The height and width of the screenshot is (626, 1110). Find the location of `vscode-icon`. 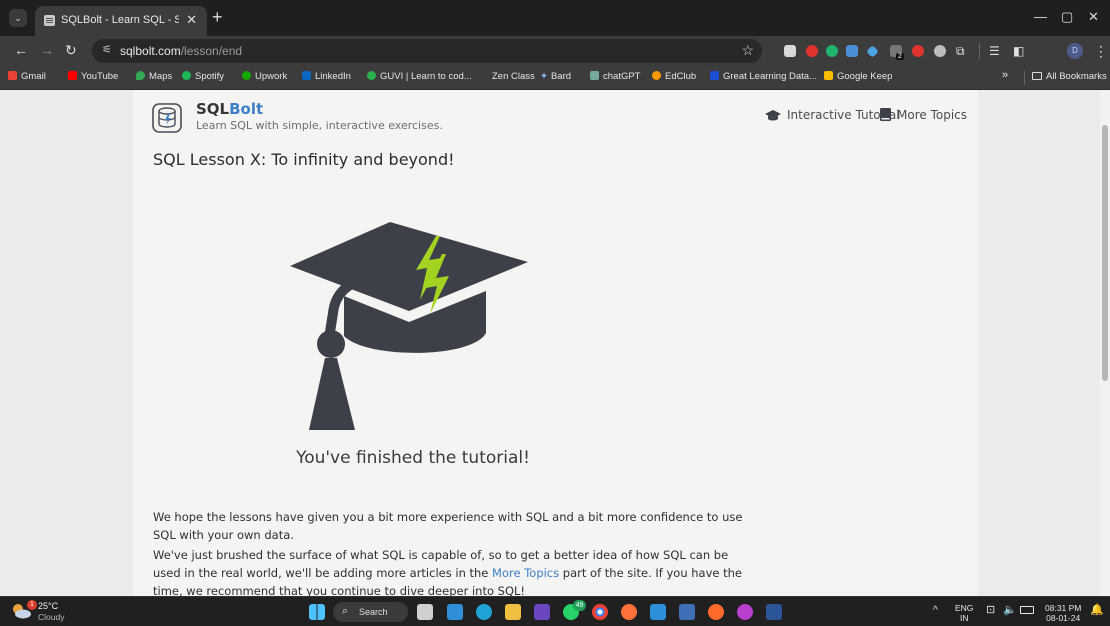

vscode-icon is located at coordinates (658, 612).